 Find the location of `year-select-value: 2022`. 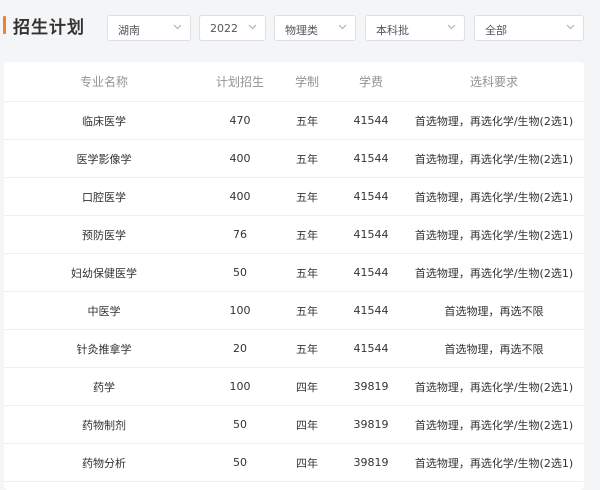

year-select-value: 2022 is located at coordinates (224, 28).